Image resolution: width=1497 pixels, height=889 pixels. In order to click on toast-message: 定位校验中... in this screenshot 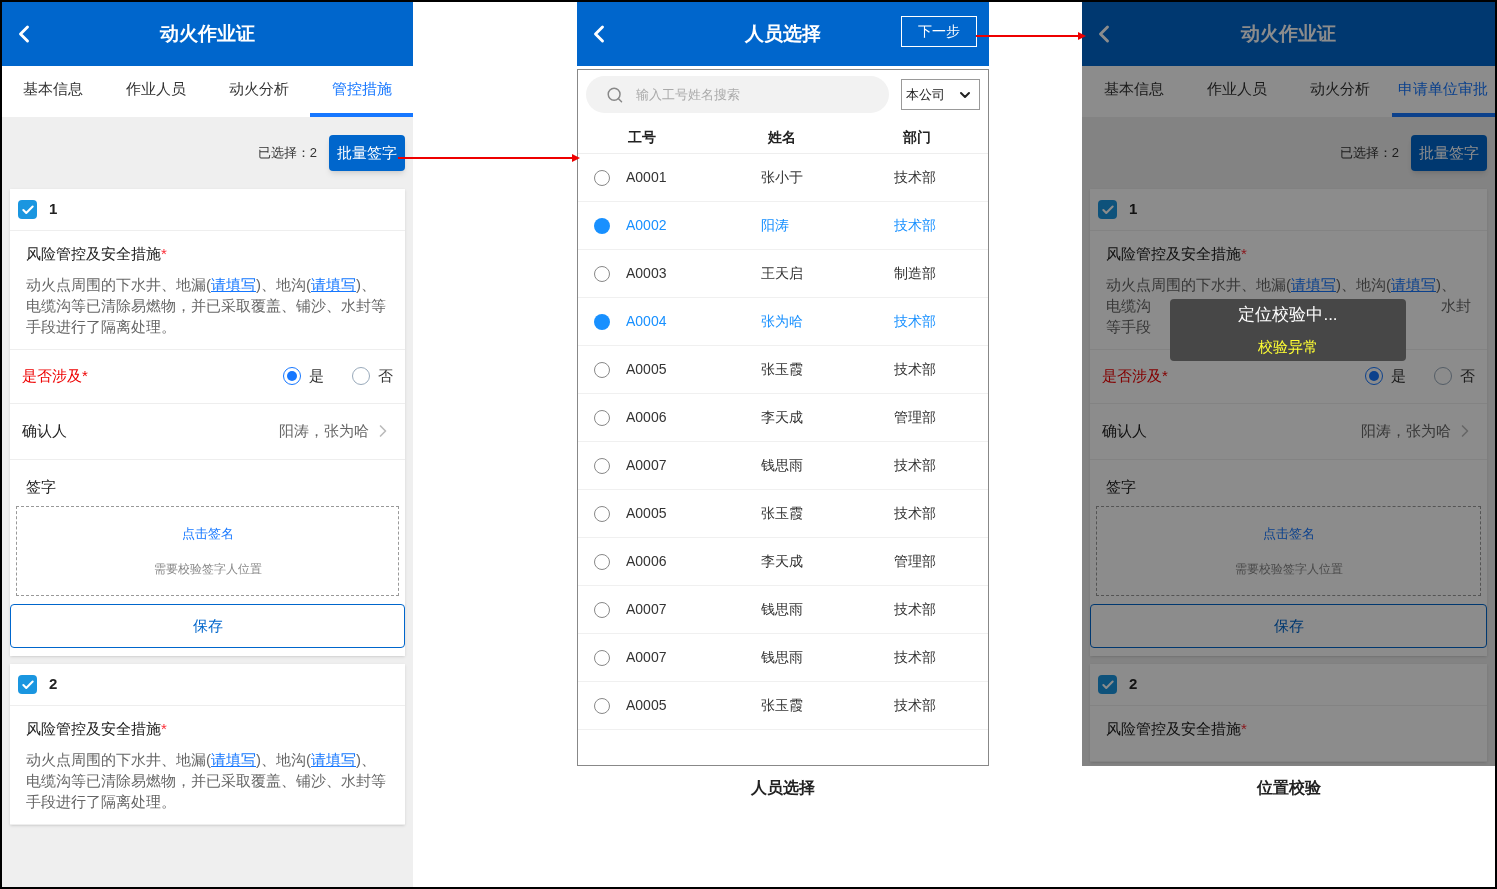, I will do `click(1288, 315)`.